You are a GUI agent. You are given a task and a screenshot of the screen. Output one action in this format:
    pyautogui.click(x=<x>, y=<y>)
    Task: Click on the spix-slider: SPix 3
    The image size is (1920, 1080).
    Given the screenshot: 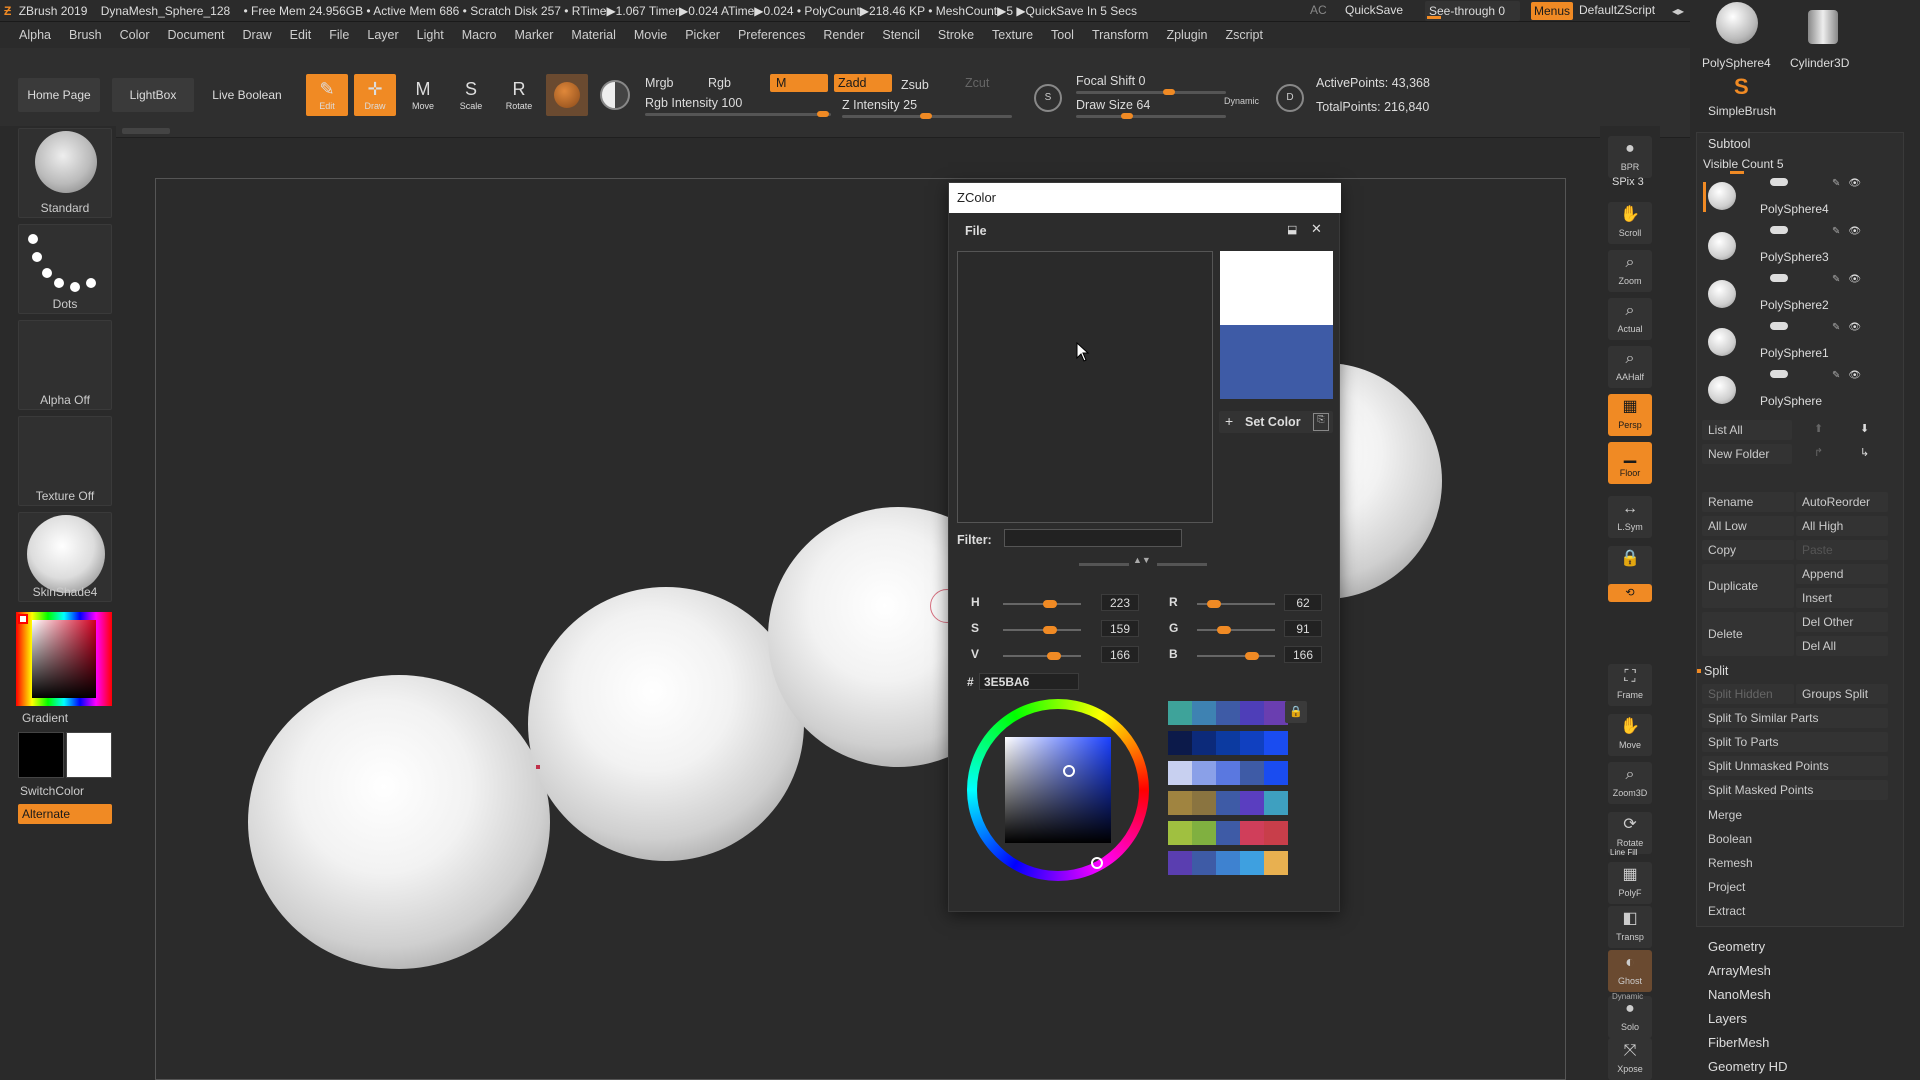 What is the action you would take?
    pyautogui.click(x=1628, y=182)
    